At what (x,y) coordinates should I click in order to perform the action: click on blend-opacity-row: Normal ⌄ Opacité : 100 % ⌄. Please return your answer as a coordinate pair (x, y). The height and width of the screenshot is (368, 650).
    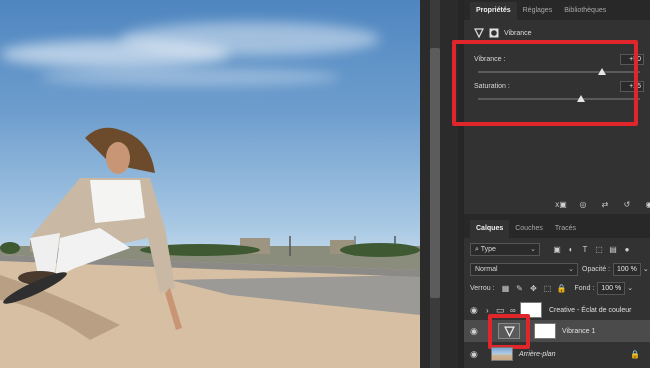
    Looking at the image, I should click on (559, 269).